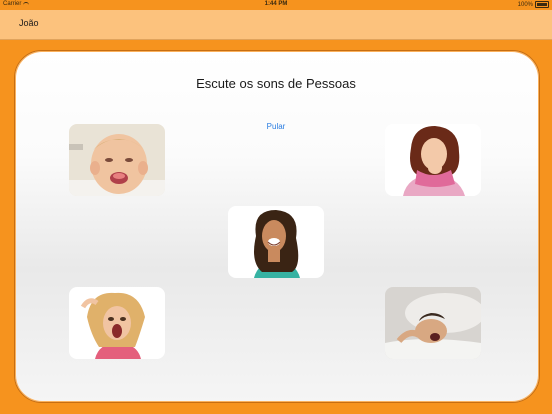 The height and width of the screenshot is (414, 552). Describe the element at coordinates (533, 4) in the screenshot. I see `battery-indicator: 100%` at that location.